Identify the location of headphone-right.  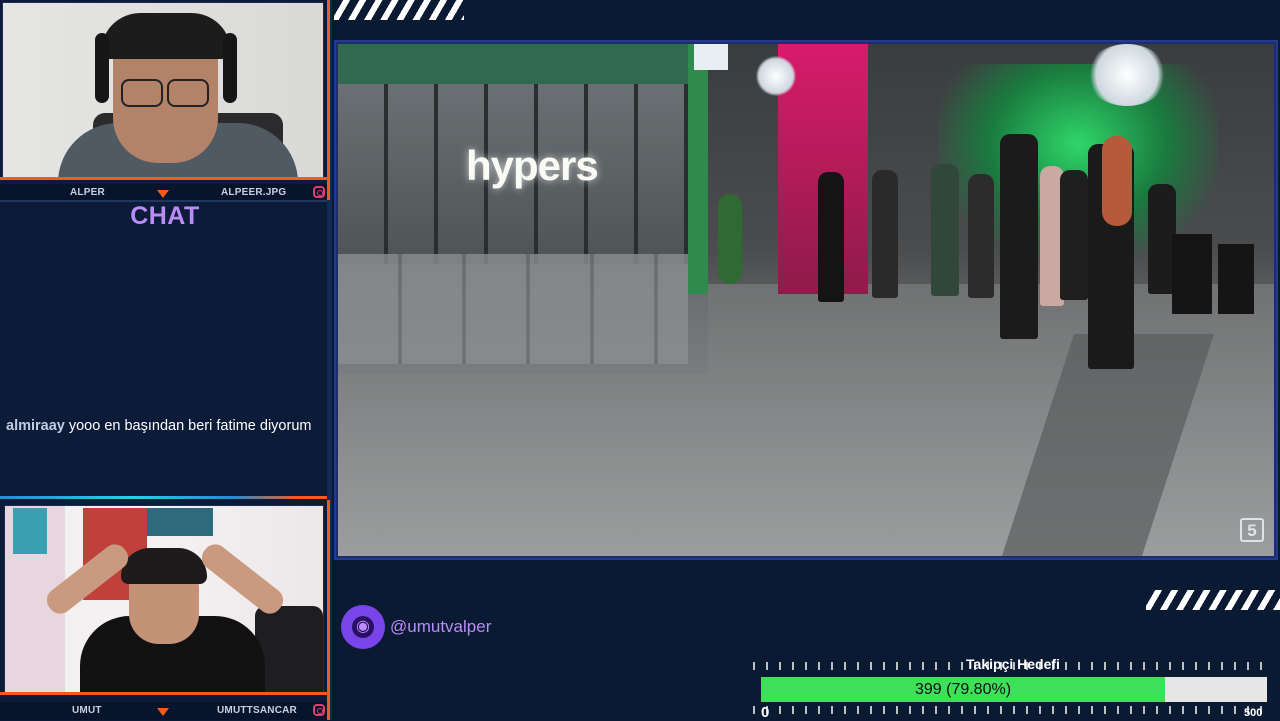
(230, 68).